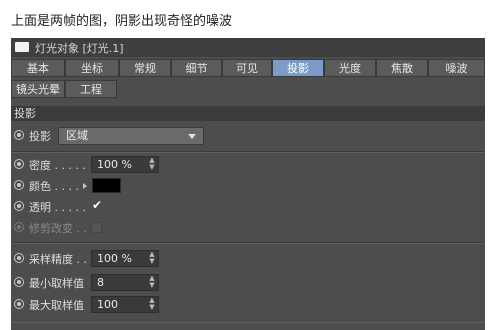  I want to click on transparency-row: 透明 . . . . . ✔, so click(248, 207).